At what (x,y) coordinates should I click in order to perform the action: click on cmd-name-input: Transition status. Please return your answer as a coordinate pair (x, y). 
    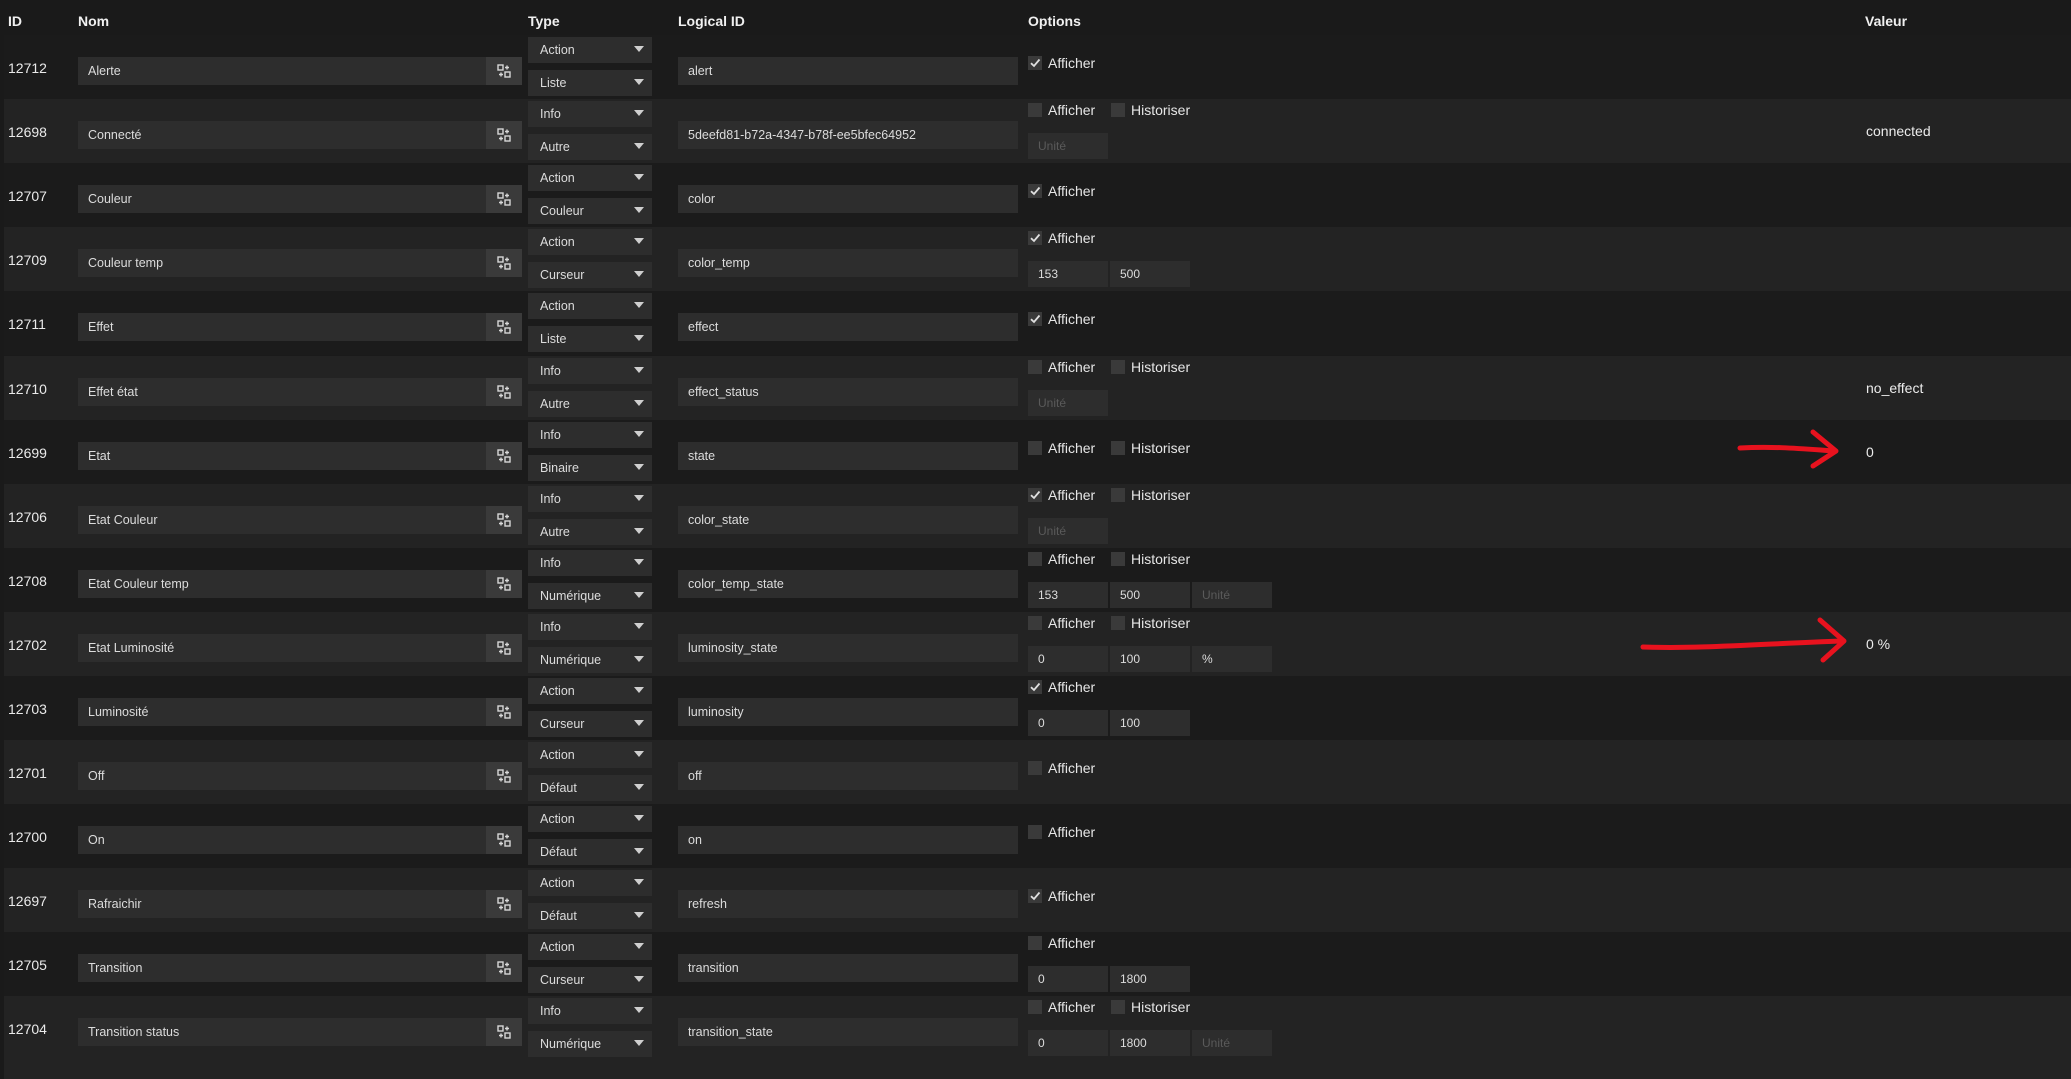
    Looking at the image, I should click on (282, 1032).